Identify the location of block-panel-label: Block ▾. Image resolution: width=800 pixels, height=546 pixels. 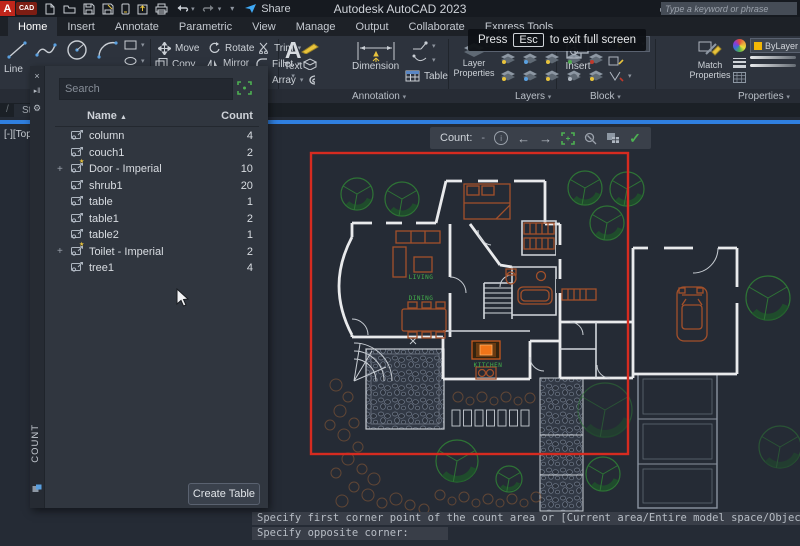
(605, 96).